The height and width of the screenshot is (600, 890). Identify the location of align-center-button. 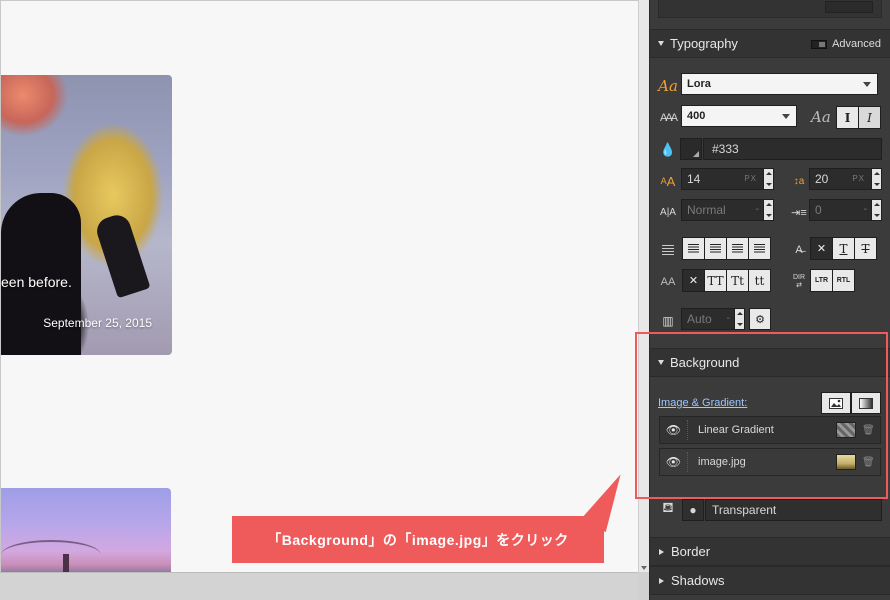
(715, 248).